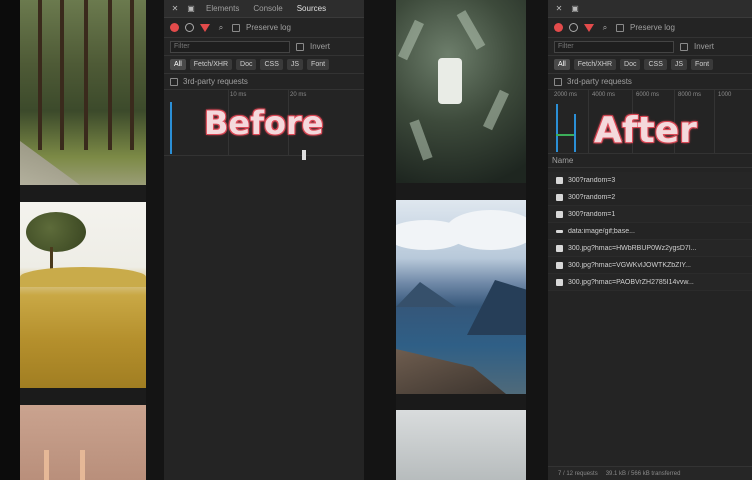 The width and height of the screenshot is (752, 480). I want to click on mouse-cursor-icon, so click(304, 155).